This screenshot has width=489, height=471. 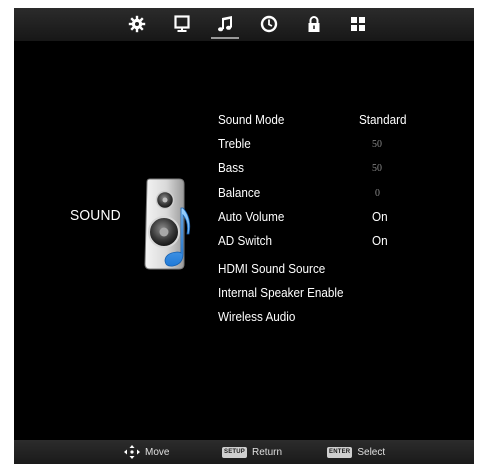 I want to click on tab-setup, so click(x=358, y=24).